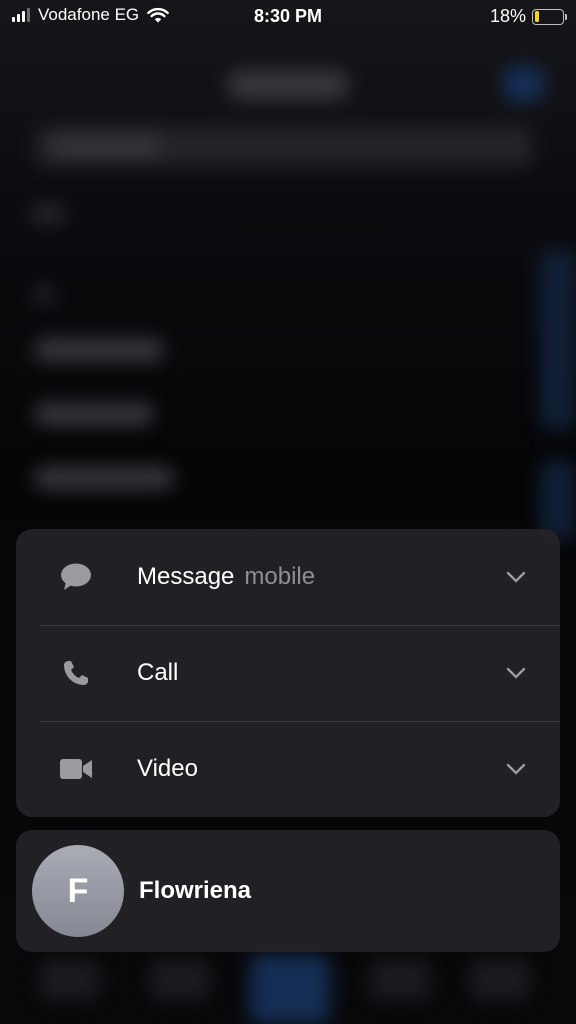 This screenshot has width=576, height=1024. Describe the element at coordinates (195, 890) in the screenshot. I see `contact-name: Flowriena` at that location.